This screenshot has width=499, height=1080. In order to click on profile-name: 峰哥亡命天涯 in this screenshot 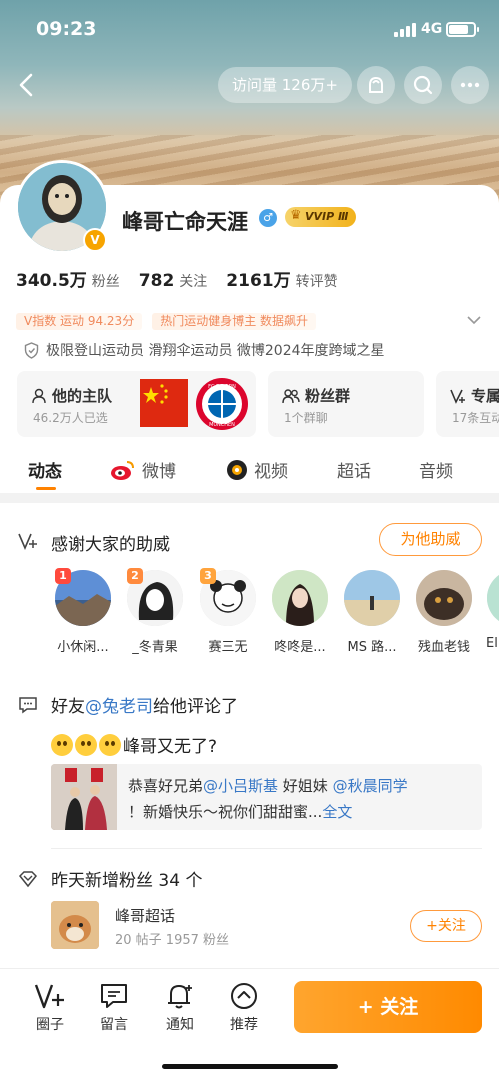, I will do `click(185, 222)`.